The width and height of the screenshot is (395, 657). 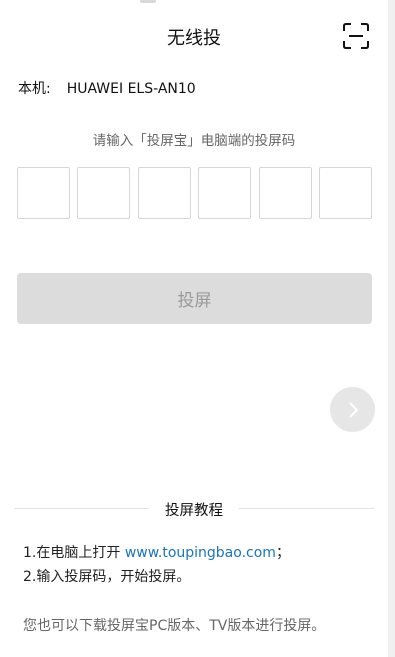 What do you see at coordinates (148, 1) in the screenshot?
I see `status-bar-indicator` at bounding box center [148, 1].